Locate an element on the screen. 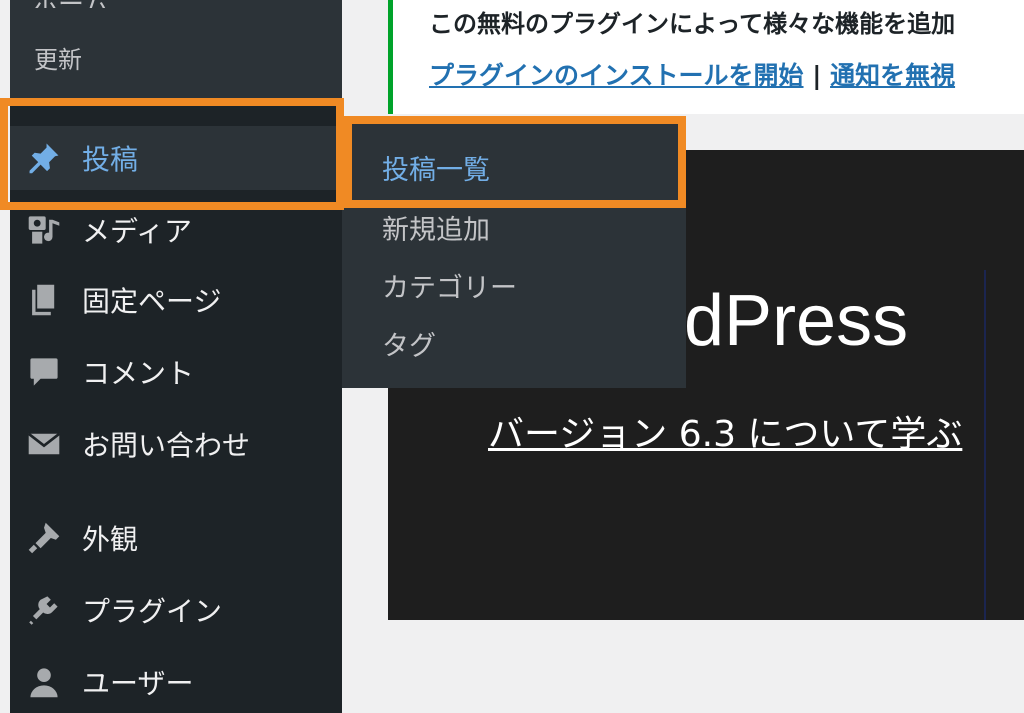 This screenshot has height=713, width=1024. media-icon is located at coordinates (44, 230).